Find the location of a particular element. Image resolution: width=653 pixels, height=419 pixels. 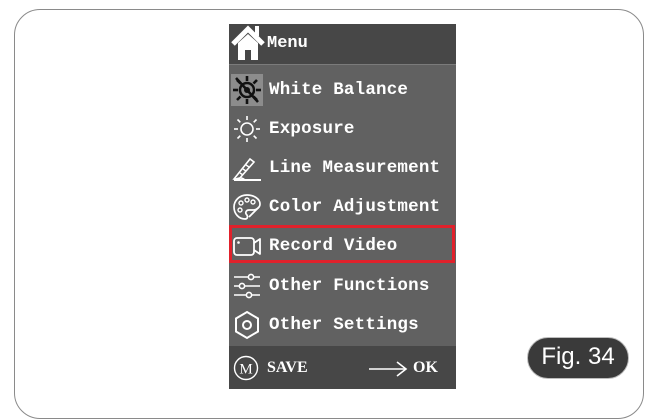

m-key-icon: M is located at coordinates (246, 368).